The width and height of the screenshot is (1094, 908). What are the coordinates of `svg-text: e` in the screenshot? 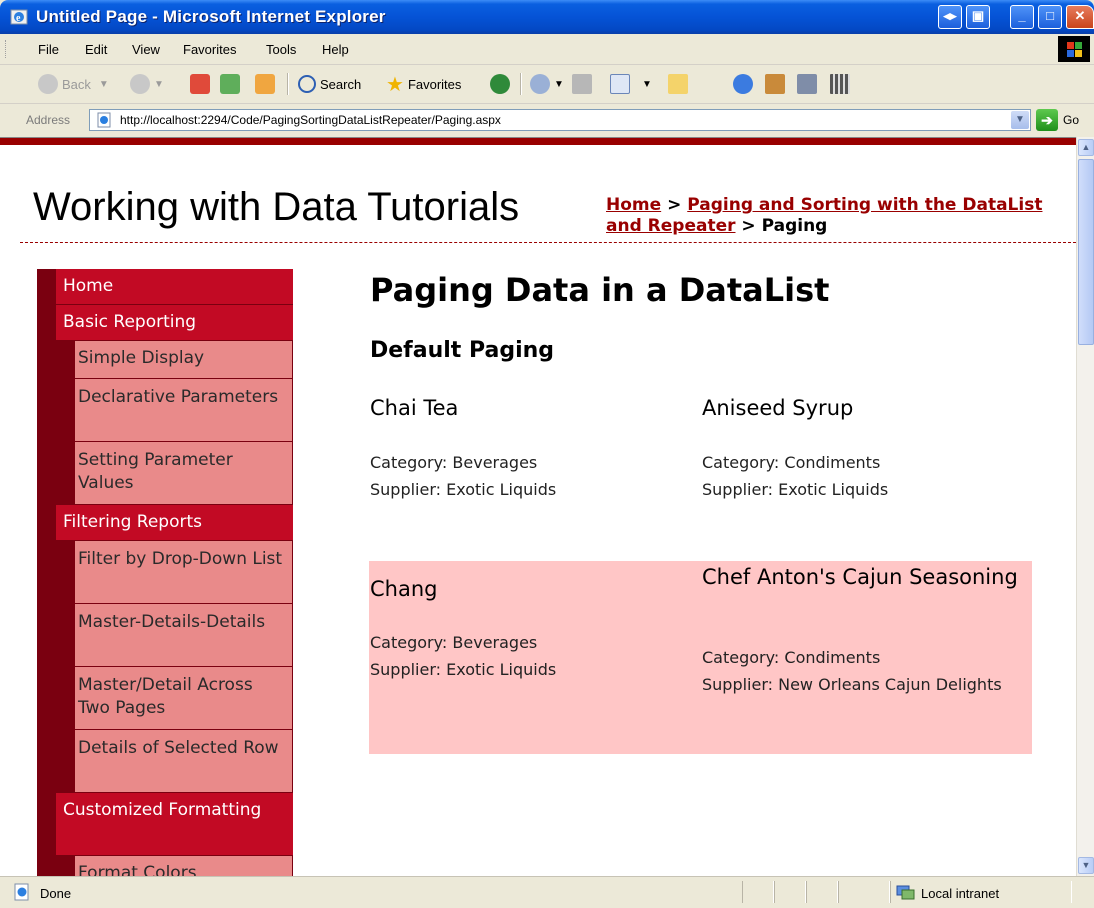 It's located at (18, 18).